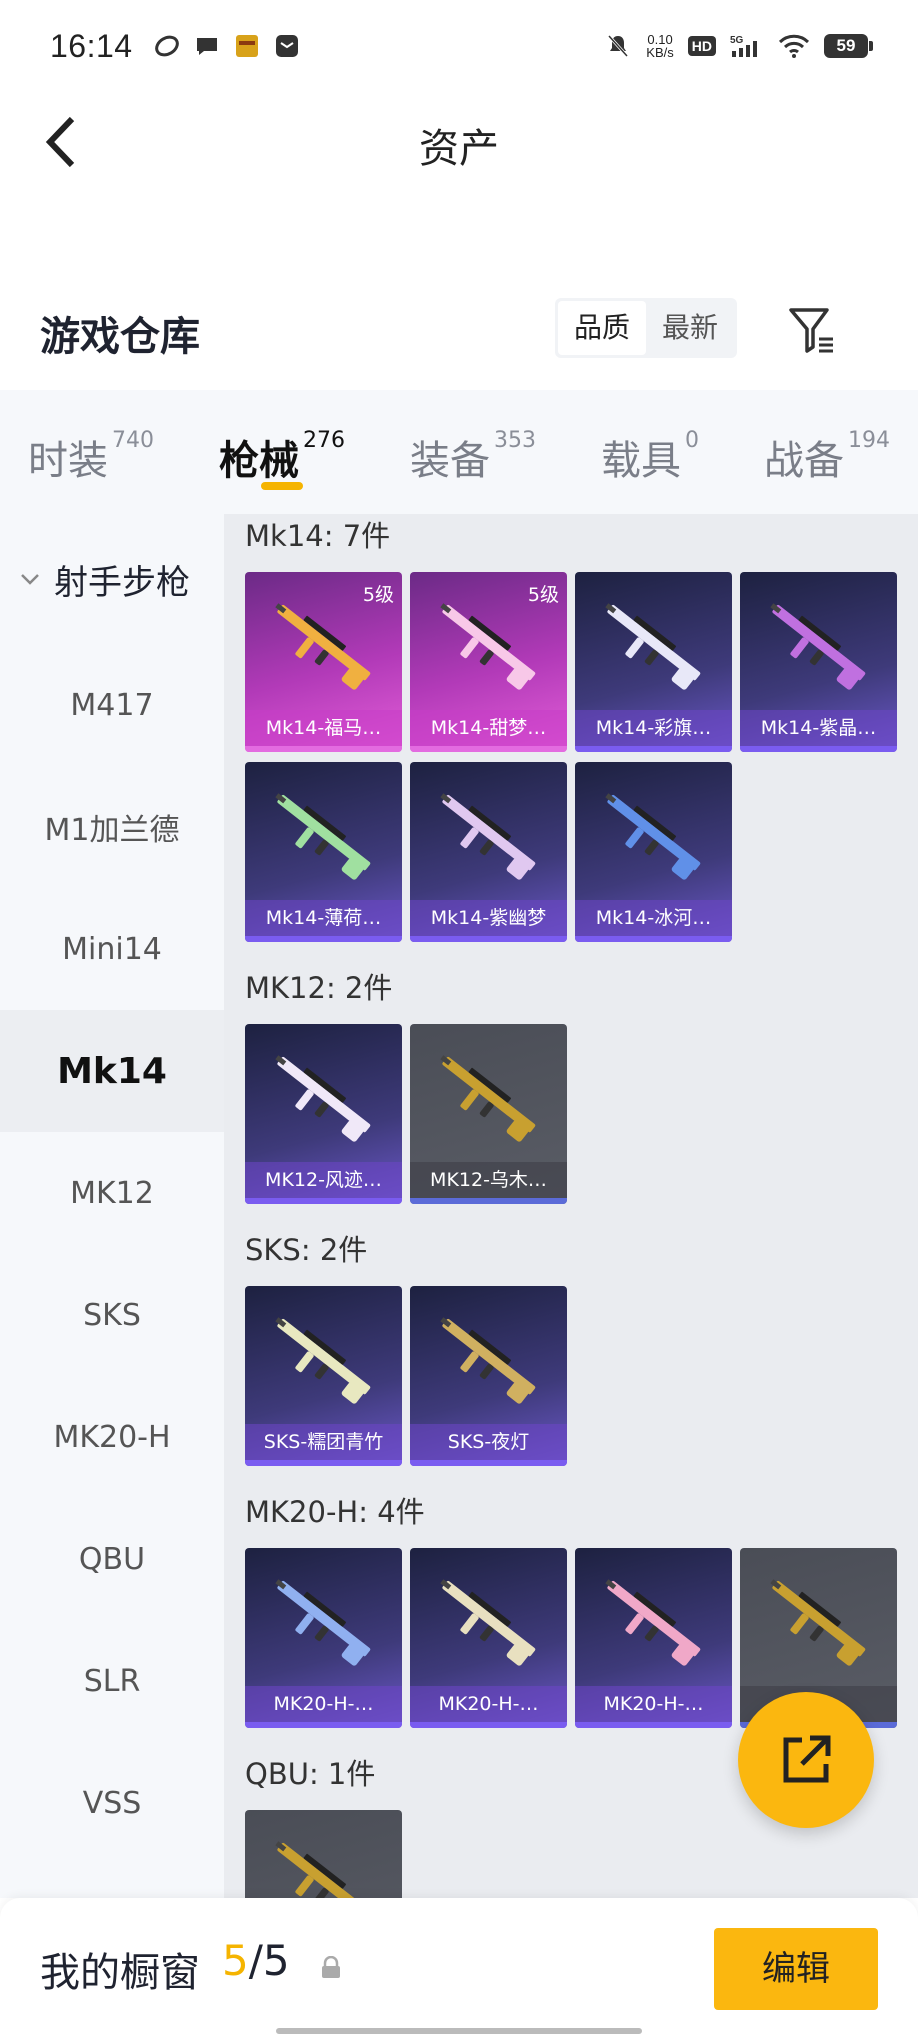 The width and height of the screenshot is (918, 2040). Describe the element at coordinates (323, 1442) in the screenshot. I see `weapon-name: SKS-糯团青竹` at that location.